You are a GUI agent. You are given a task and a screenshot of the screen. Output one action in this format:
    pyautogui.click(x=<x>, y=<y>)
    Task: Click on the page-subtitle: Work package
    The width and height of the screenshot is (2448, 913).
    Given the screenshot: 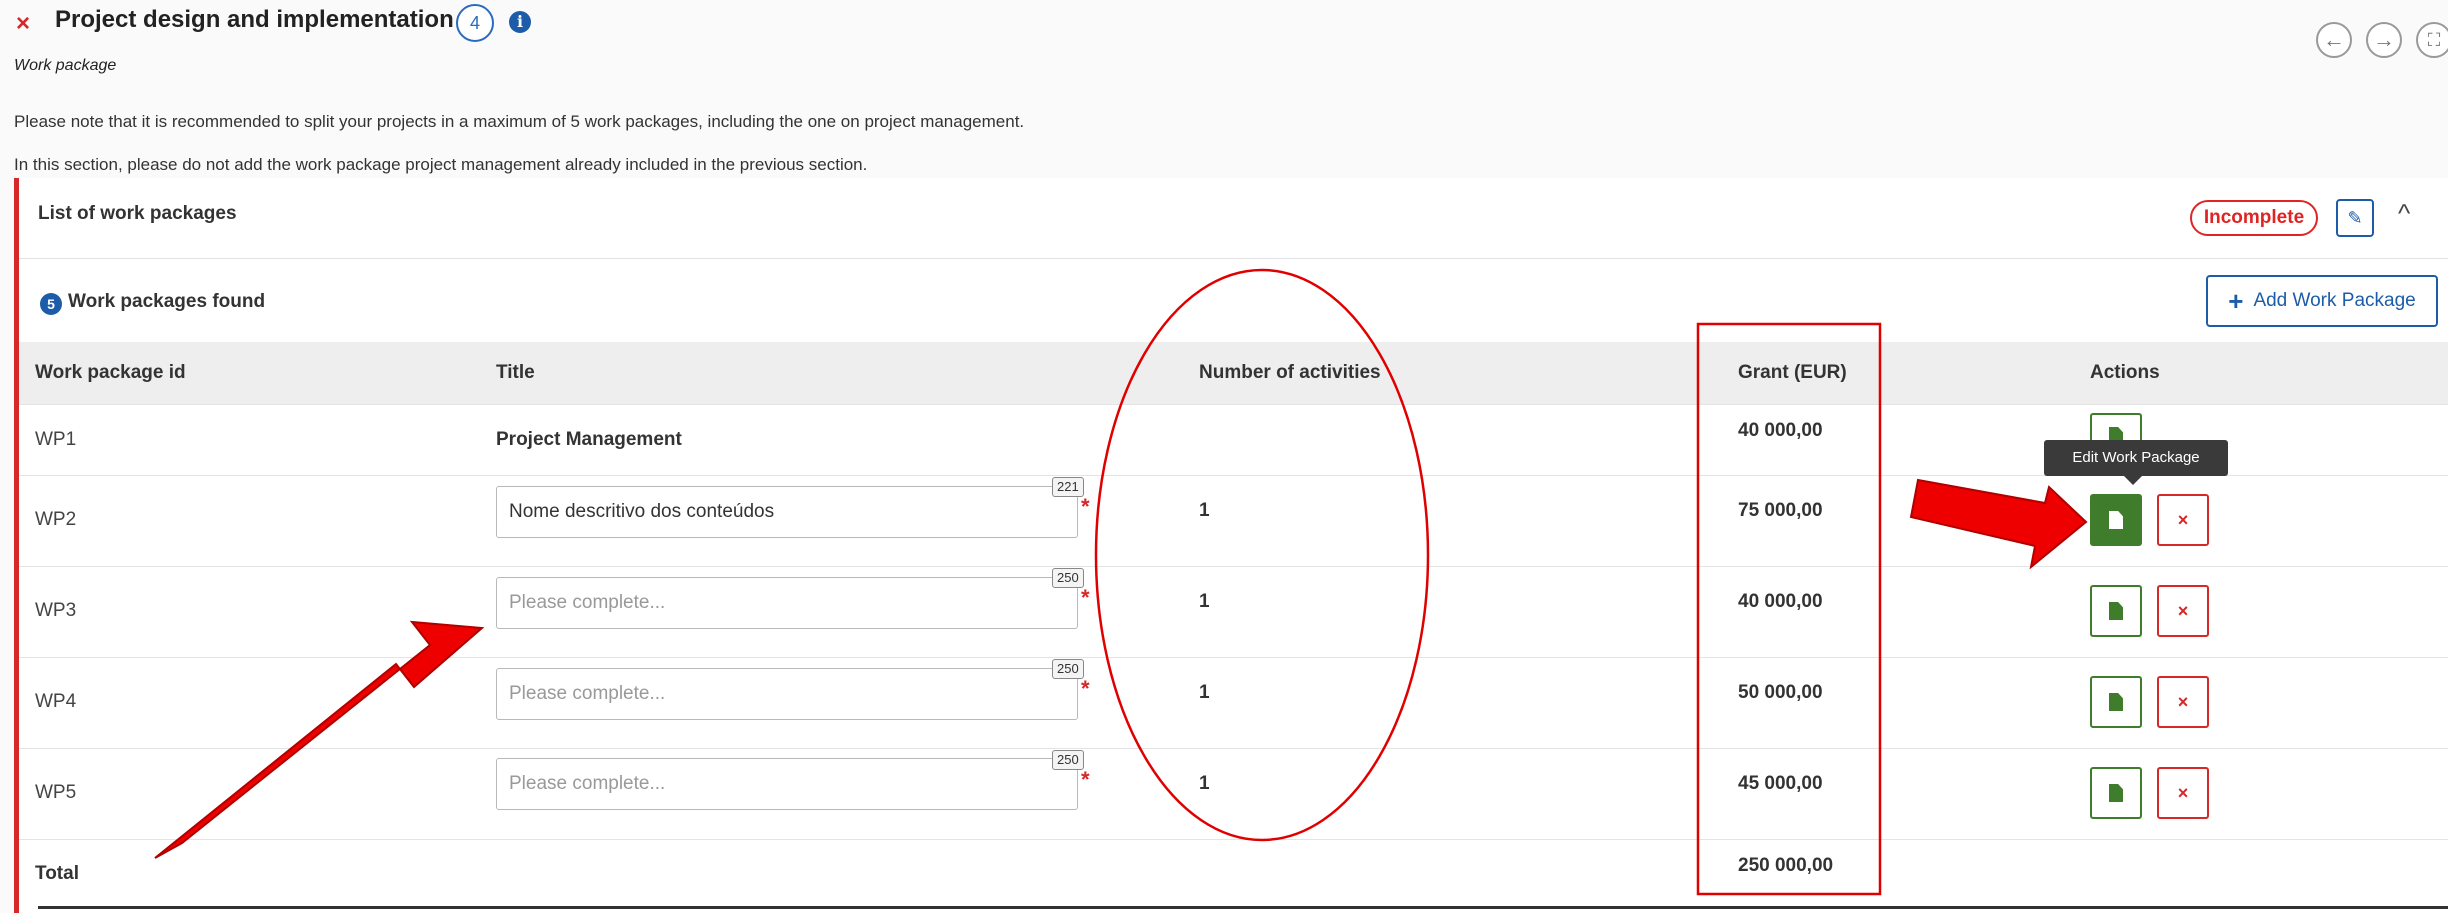 What is the action you would take?
    pyautogui.click(x=65, y=65)
    